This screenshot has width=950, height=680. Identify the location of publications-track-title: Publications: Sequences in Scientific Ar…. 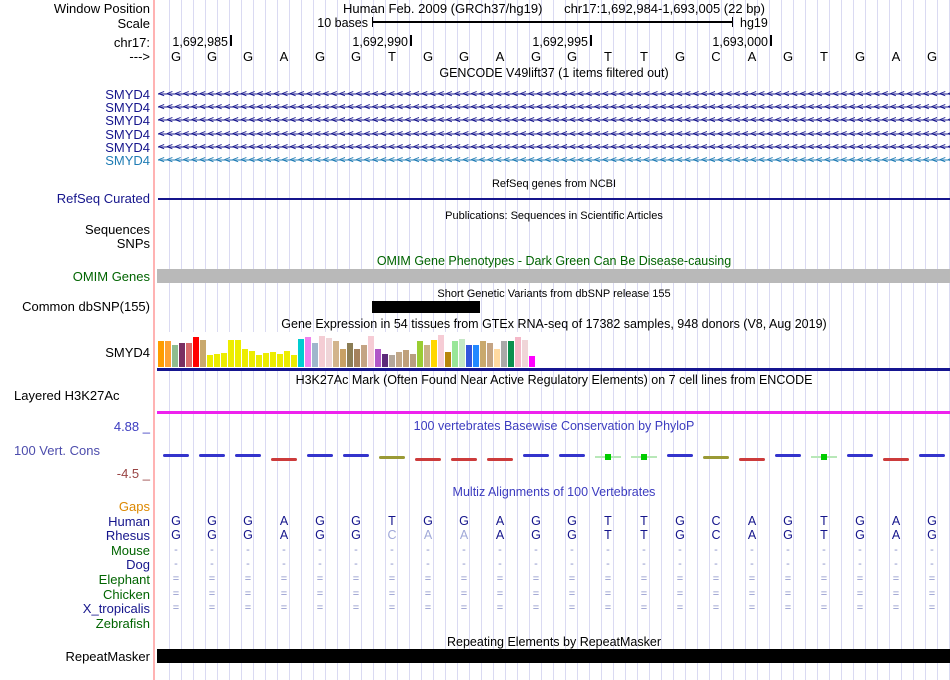
(554, 216).